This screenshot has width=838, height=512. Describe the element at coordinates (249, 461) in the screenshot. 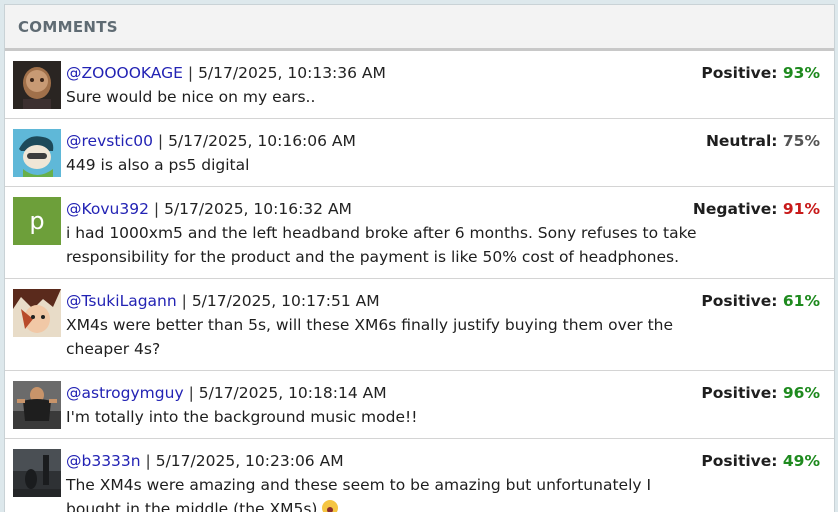

I see `comment-timestamp: 5/17/2025, 10:23:06 AM` at that location.